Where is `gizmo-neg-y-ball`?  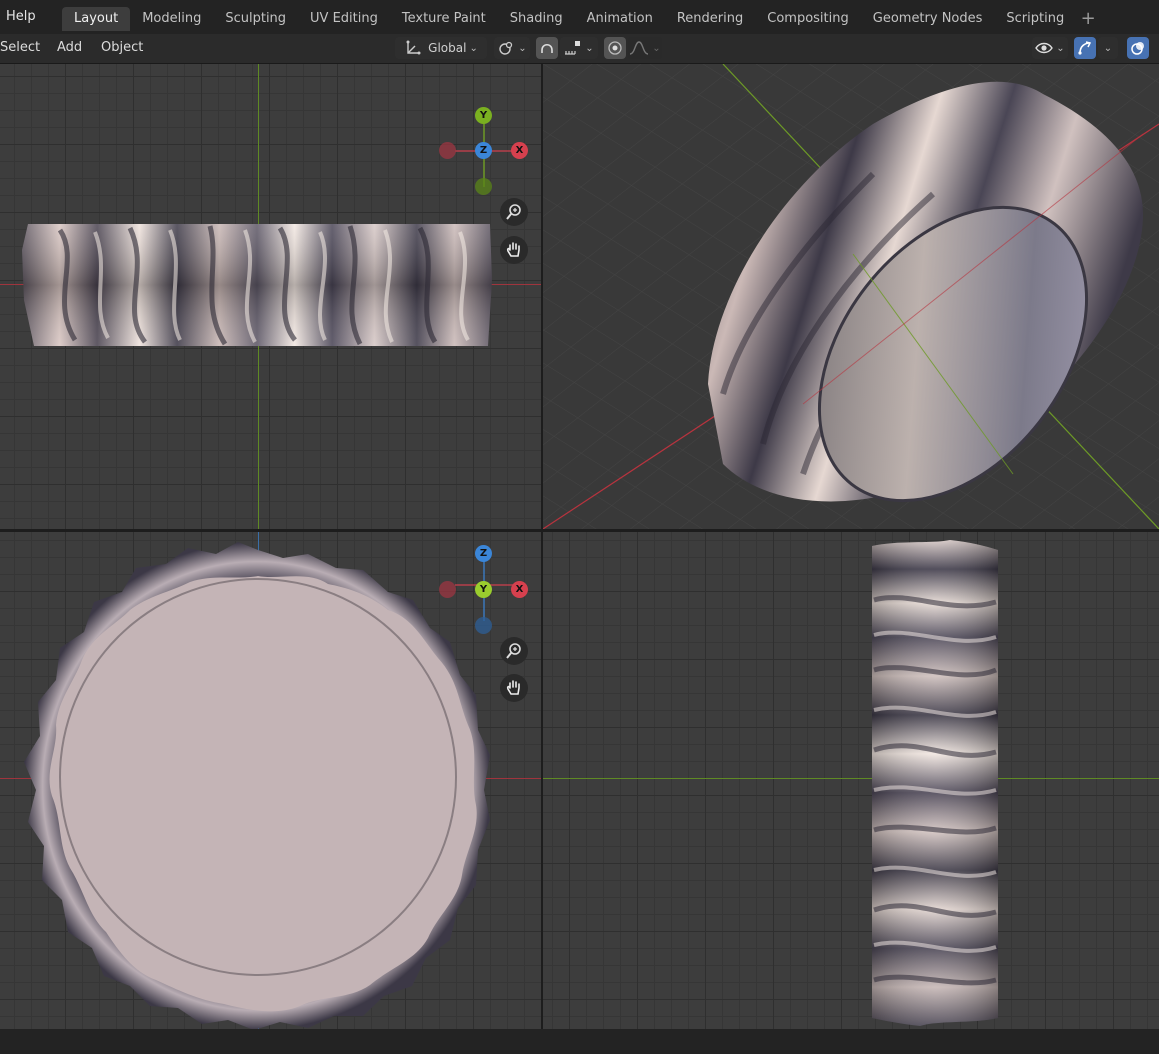
gizmo-neg-y-ball is located at coordinates (483, 186).